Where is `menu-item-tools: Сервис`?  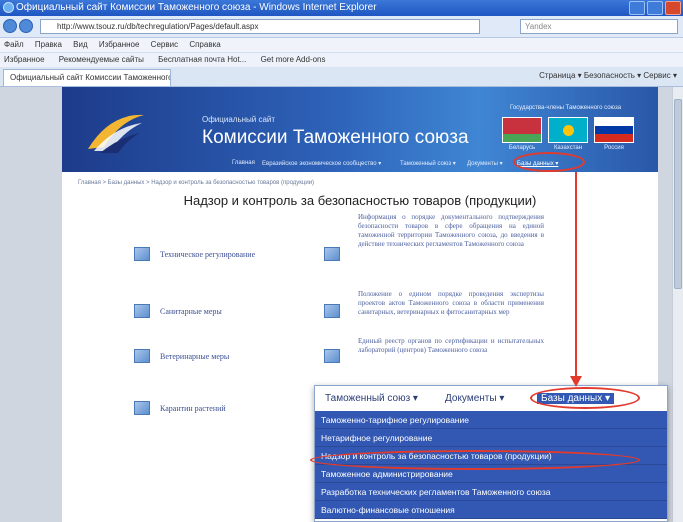 menu-item-tools: Сервис is located at coordinates (164, 44).